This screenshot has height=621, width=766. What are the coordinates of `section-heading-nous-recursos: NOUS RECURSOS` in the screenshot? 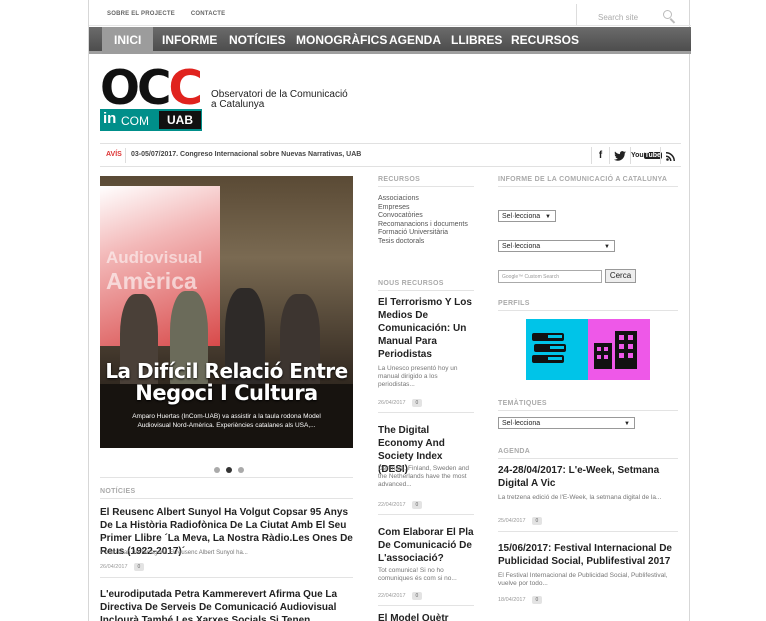 It's located at (411, 283).